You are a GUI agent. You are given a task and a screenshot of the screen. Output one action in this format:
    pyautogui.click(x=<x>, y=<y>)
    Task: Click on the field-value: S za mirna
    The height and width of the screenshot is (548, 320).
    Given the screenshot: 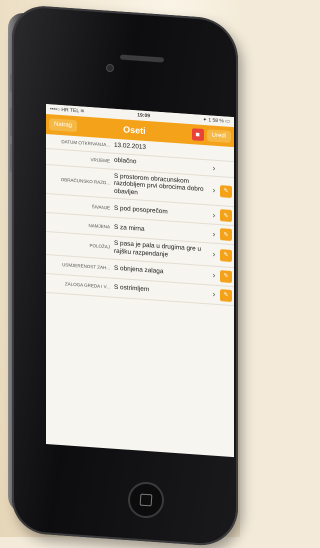 What is the action you would take?
    pyautogui.click(x=129, y=228)
    